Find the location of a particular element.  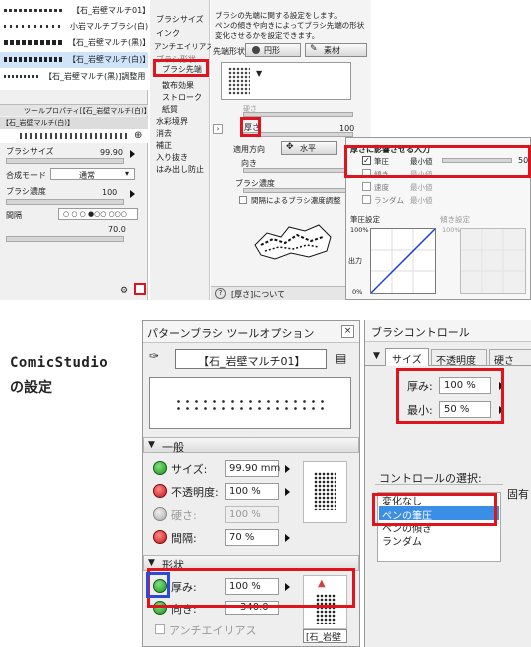

cs-opacity-field: 100 % is located at coordinates (252, 491).